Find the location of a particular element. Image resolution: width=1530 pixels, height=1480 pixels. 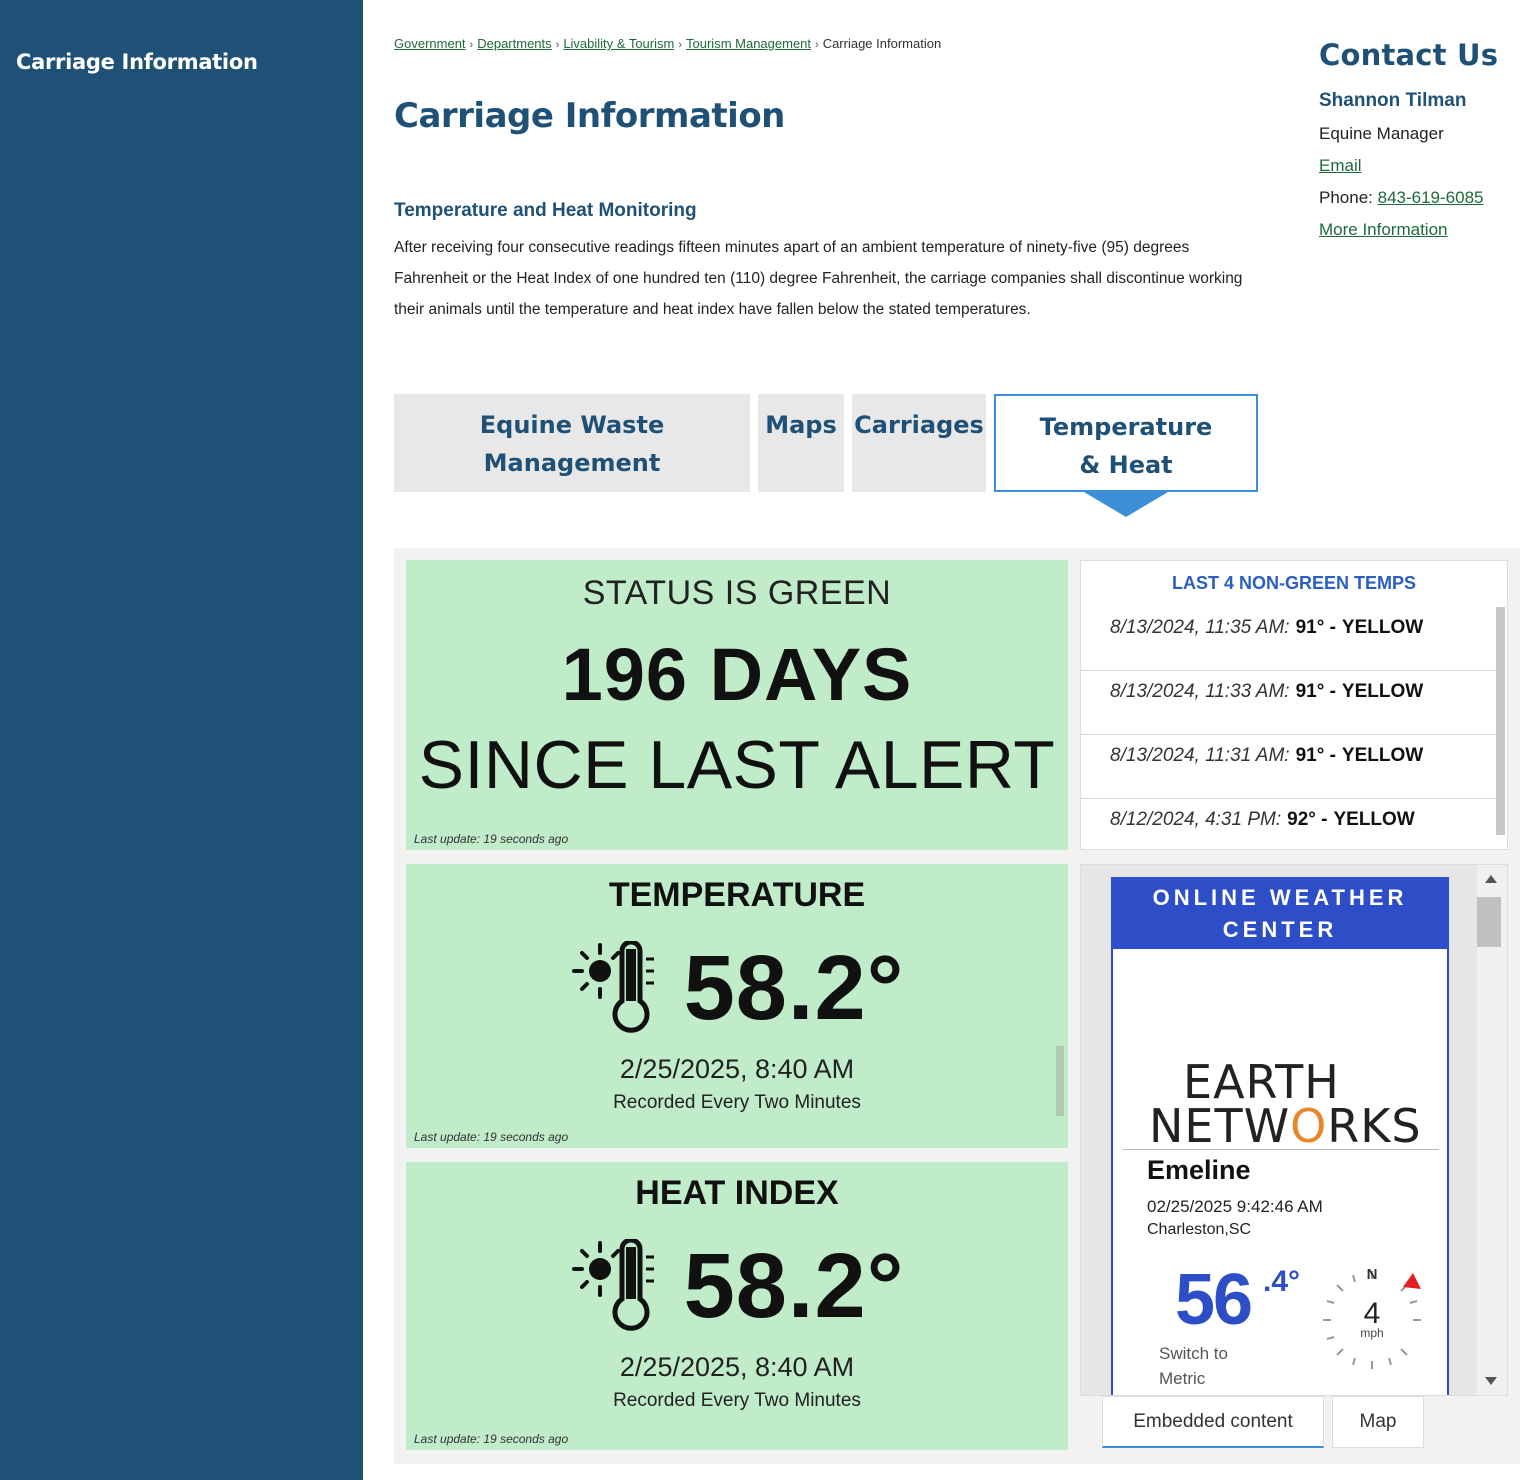

tab-maps: Maps is located at coordinates (801, 443).